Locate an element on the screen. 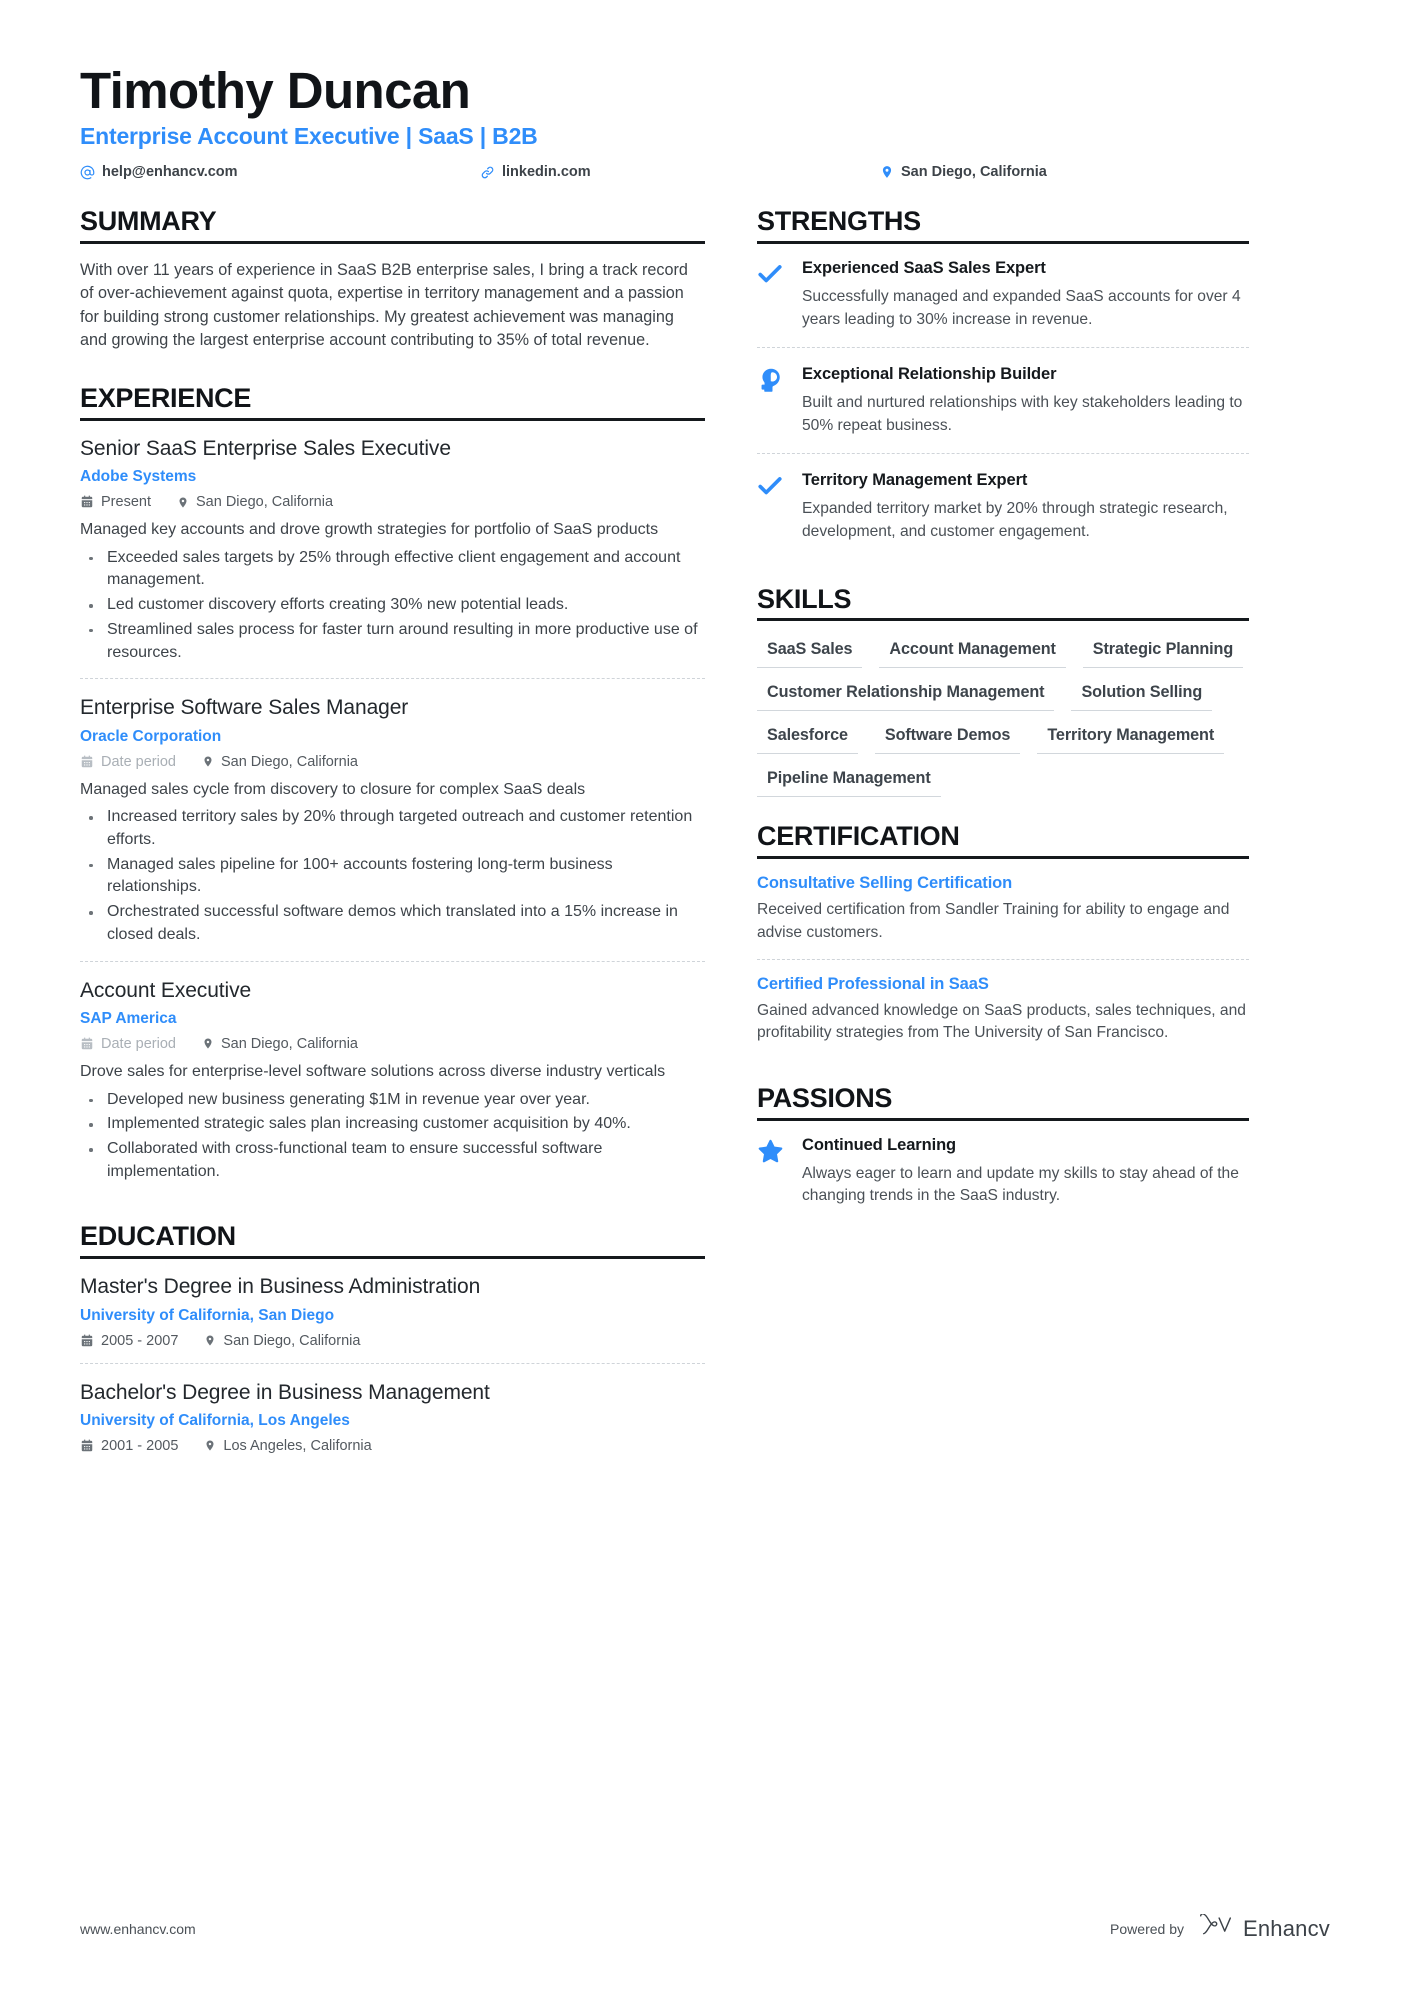 The height and width of the screenshot is (1995, 1410). link-icon is located at coordinates (487, 172).